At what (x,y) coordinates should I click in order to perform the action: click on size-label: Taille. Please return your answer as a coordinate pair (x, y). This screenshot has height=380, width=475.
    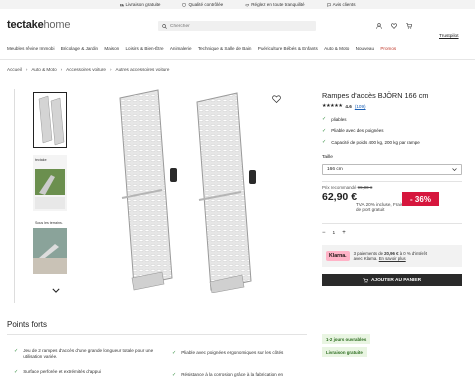
    Looking at the image, I should click on (327, 157).